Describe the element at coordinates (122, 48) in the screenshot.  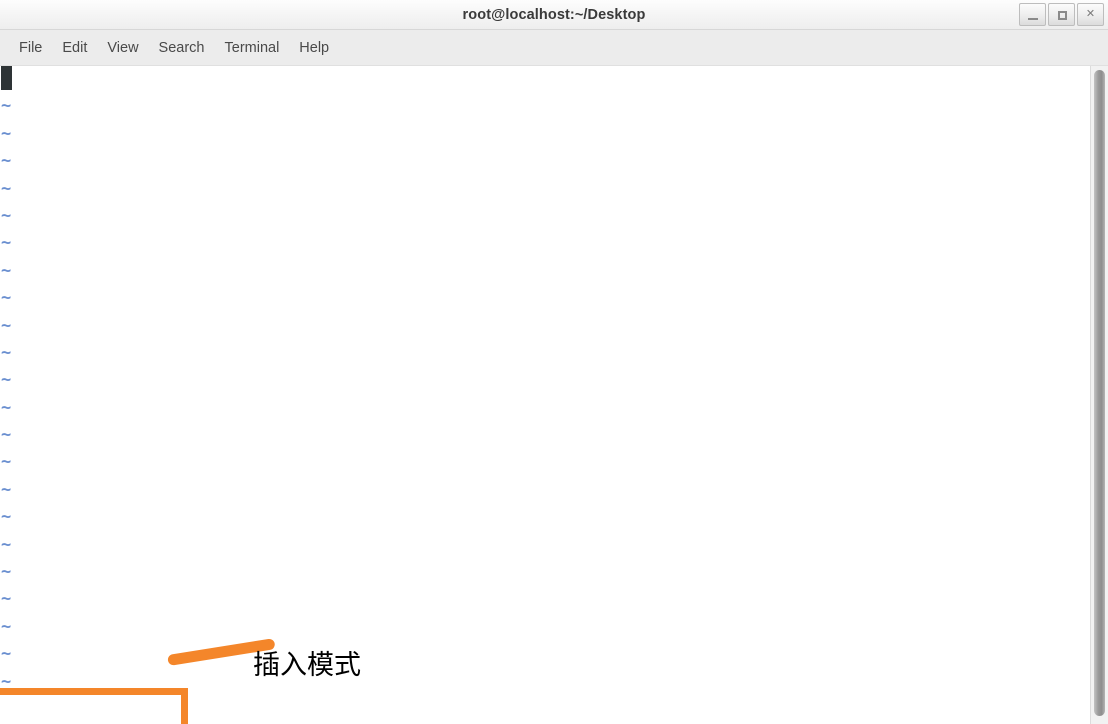
I see `menu-item-view: View` at that location.